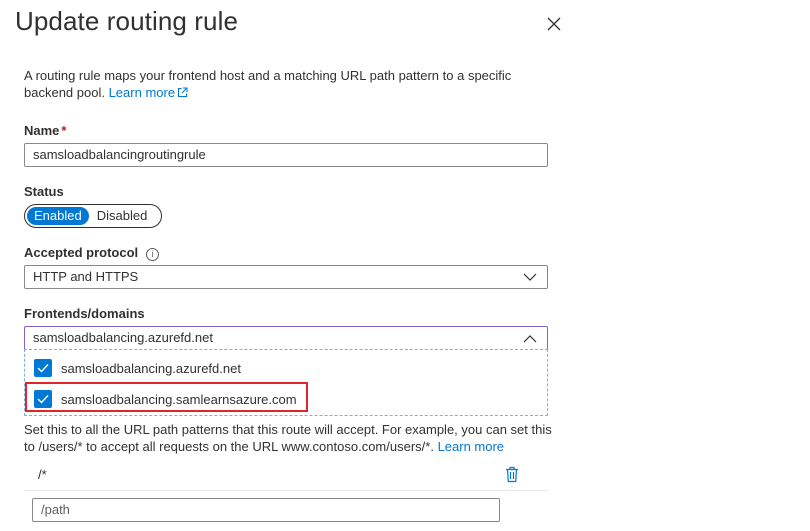  I want to click on status-toggle: Enabled Disabled, so click(93, 216).